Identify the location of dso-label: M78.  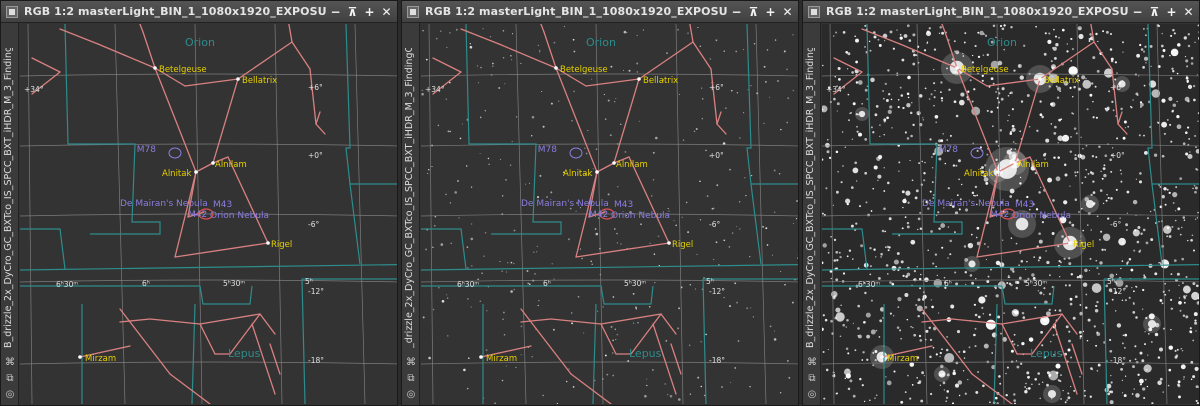
(948, 150).